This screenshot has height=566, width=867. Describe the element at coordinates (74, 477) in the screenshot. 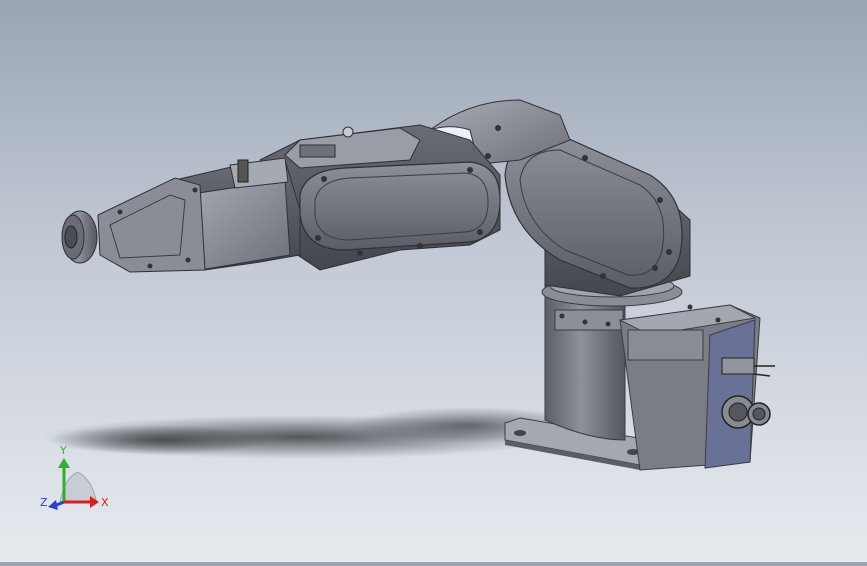

I see `orientation-triad: Y X Z` at that location.